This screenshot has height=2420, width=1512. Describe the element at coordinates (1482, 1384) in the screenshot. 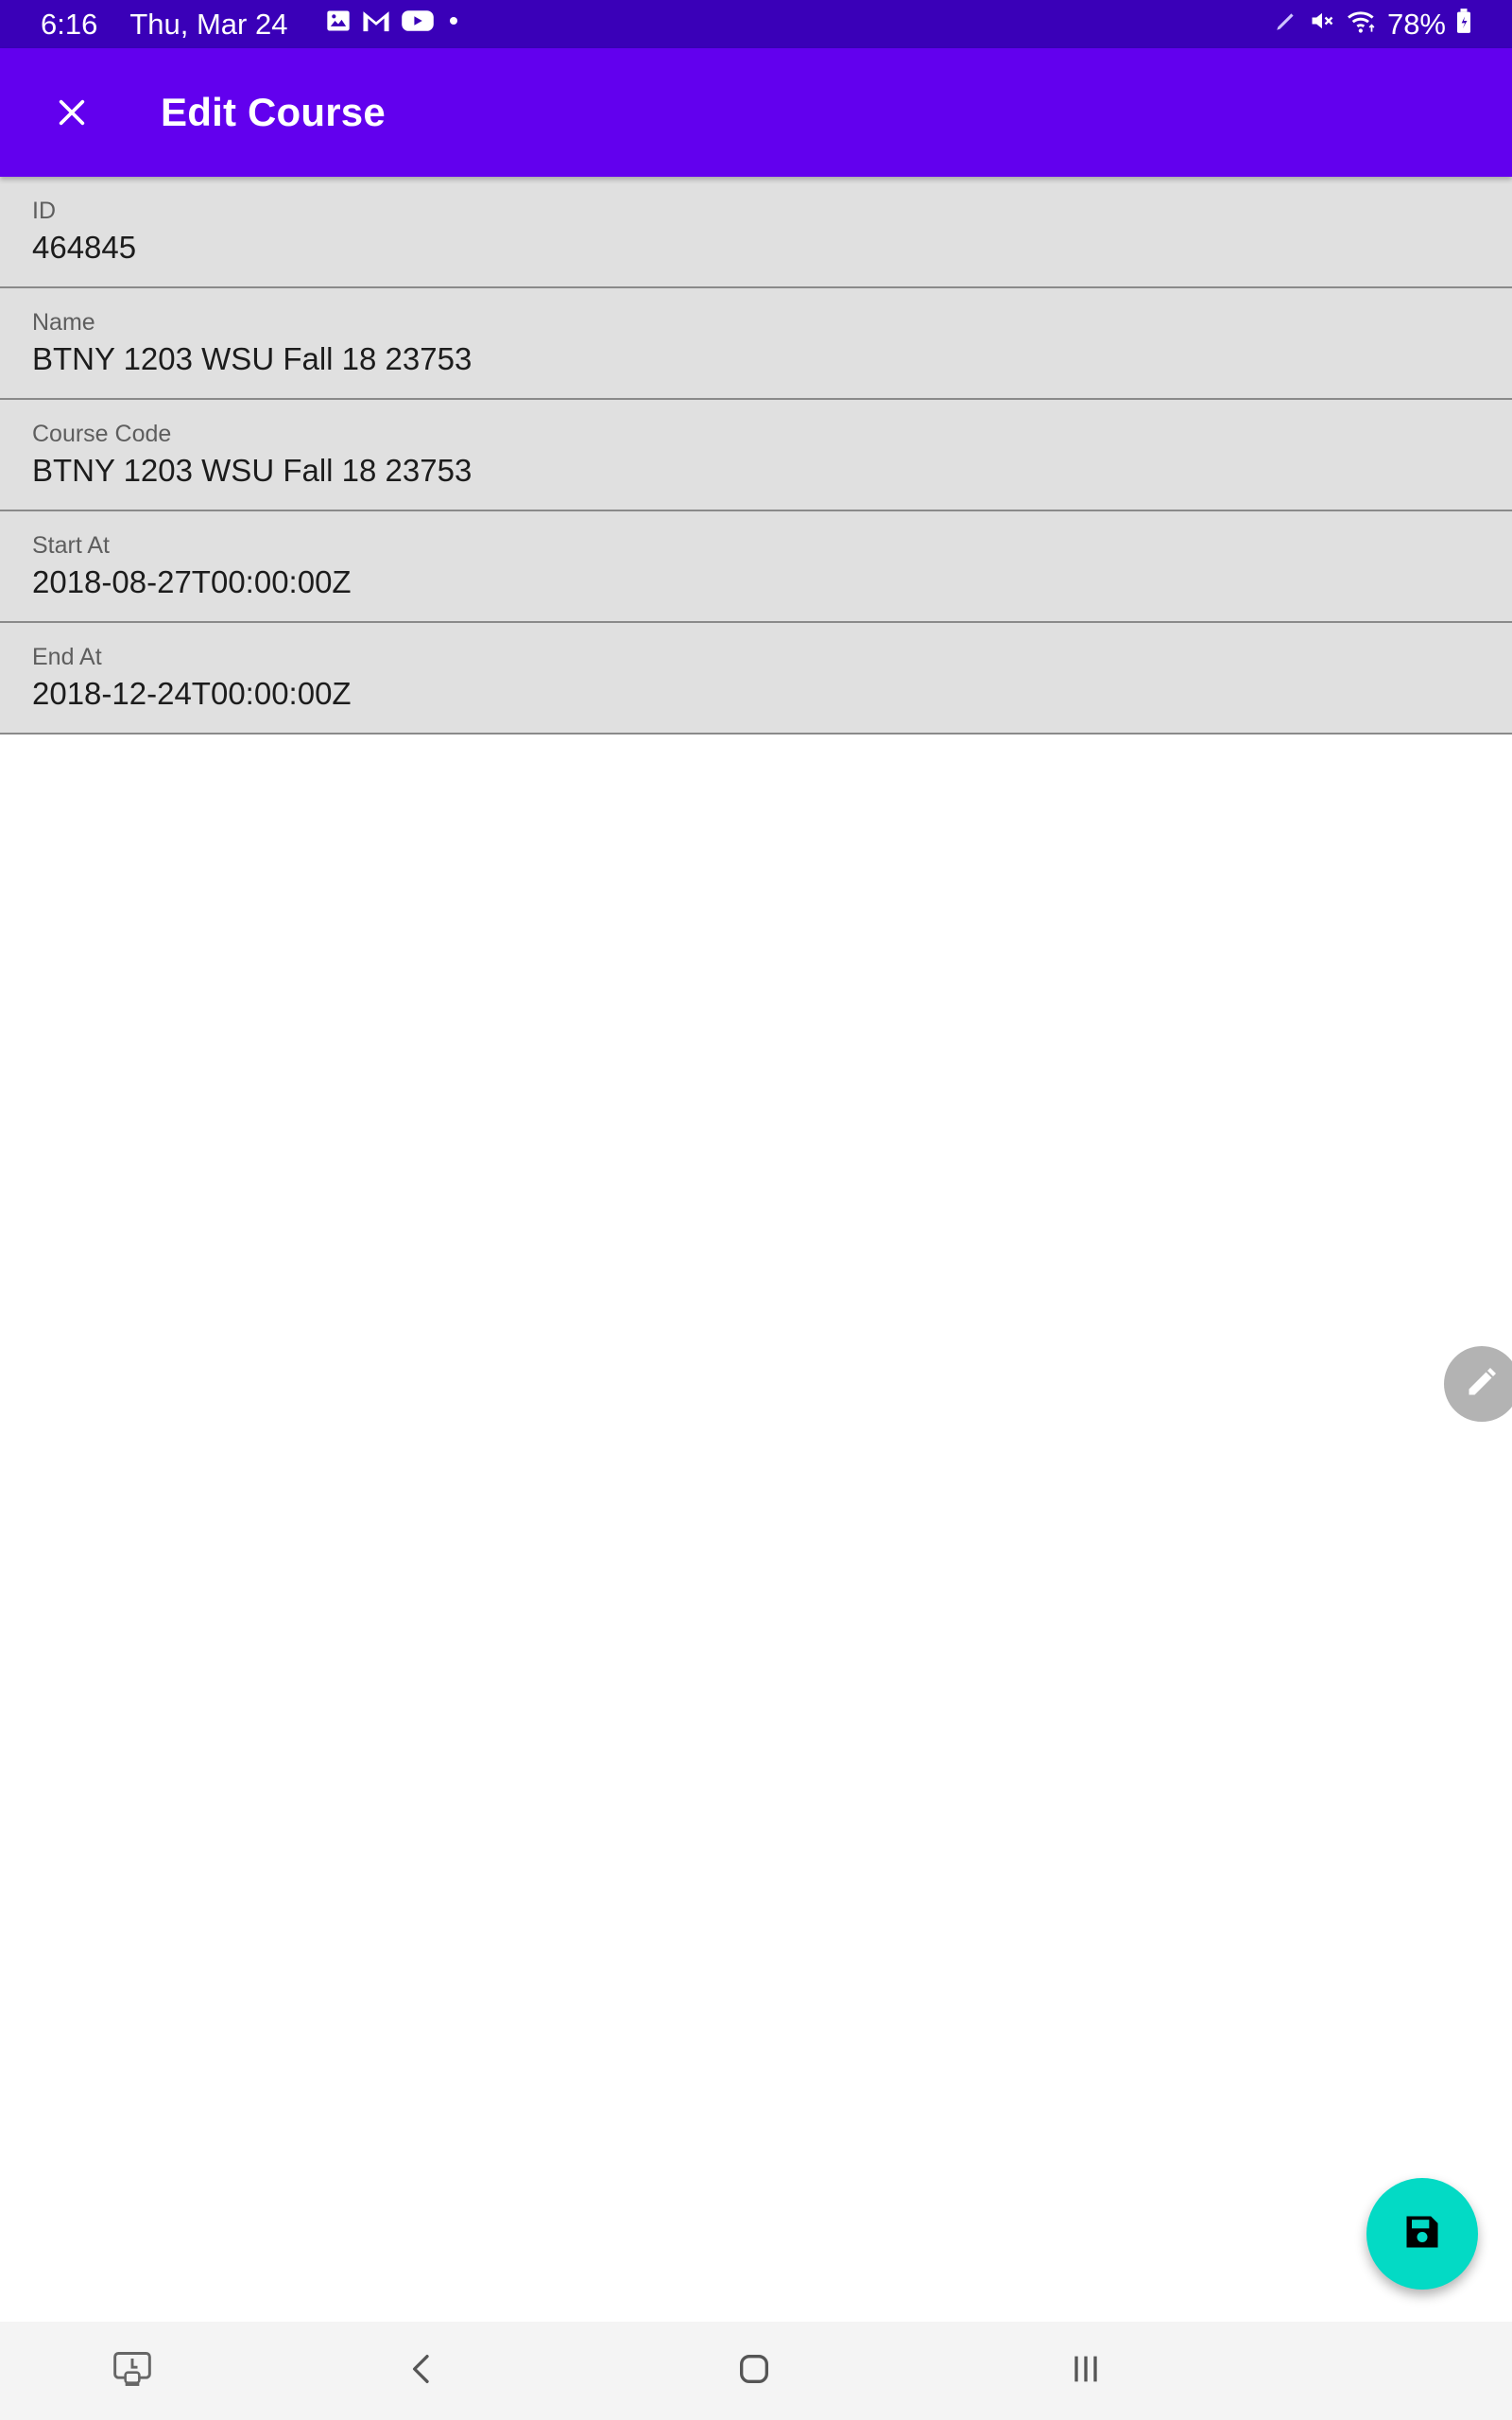

I see `pencil-icon` at that location.